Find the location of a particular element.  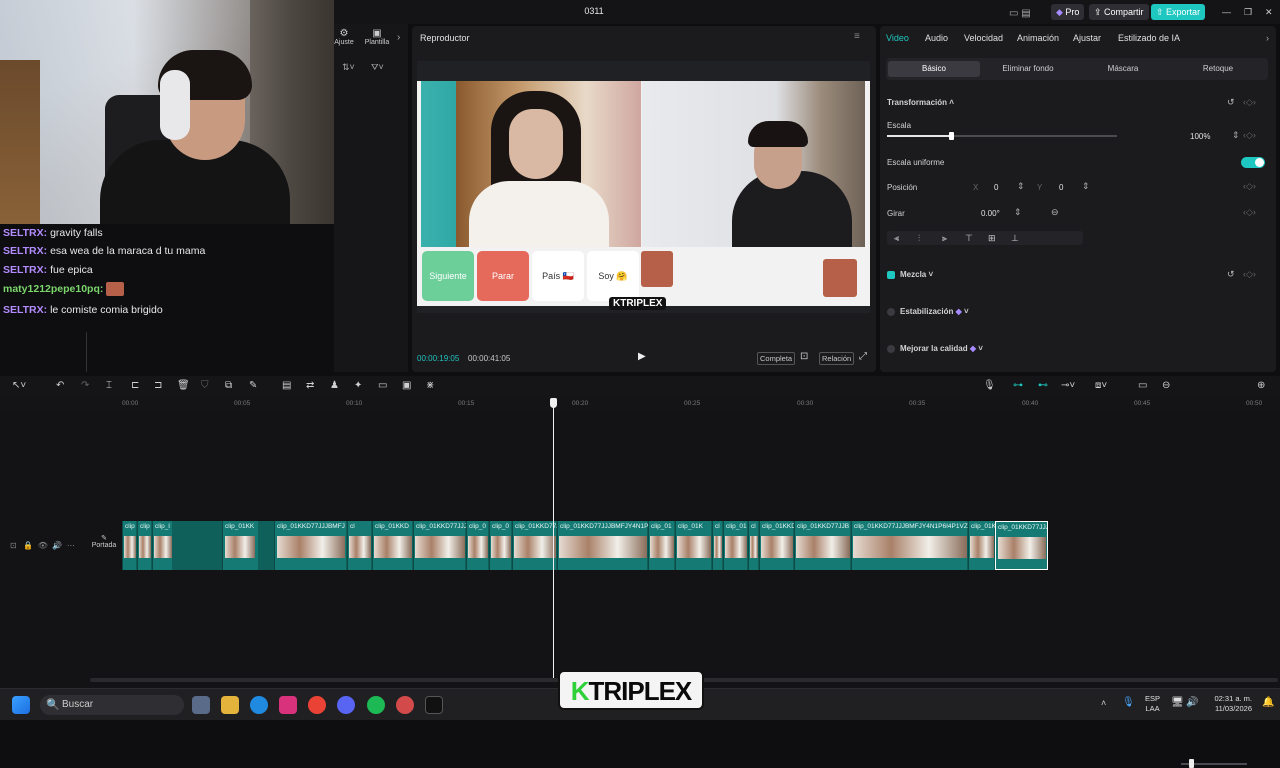

rotate-dial-icon: ⊖ is located at coordinates (1055, 212).